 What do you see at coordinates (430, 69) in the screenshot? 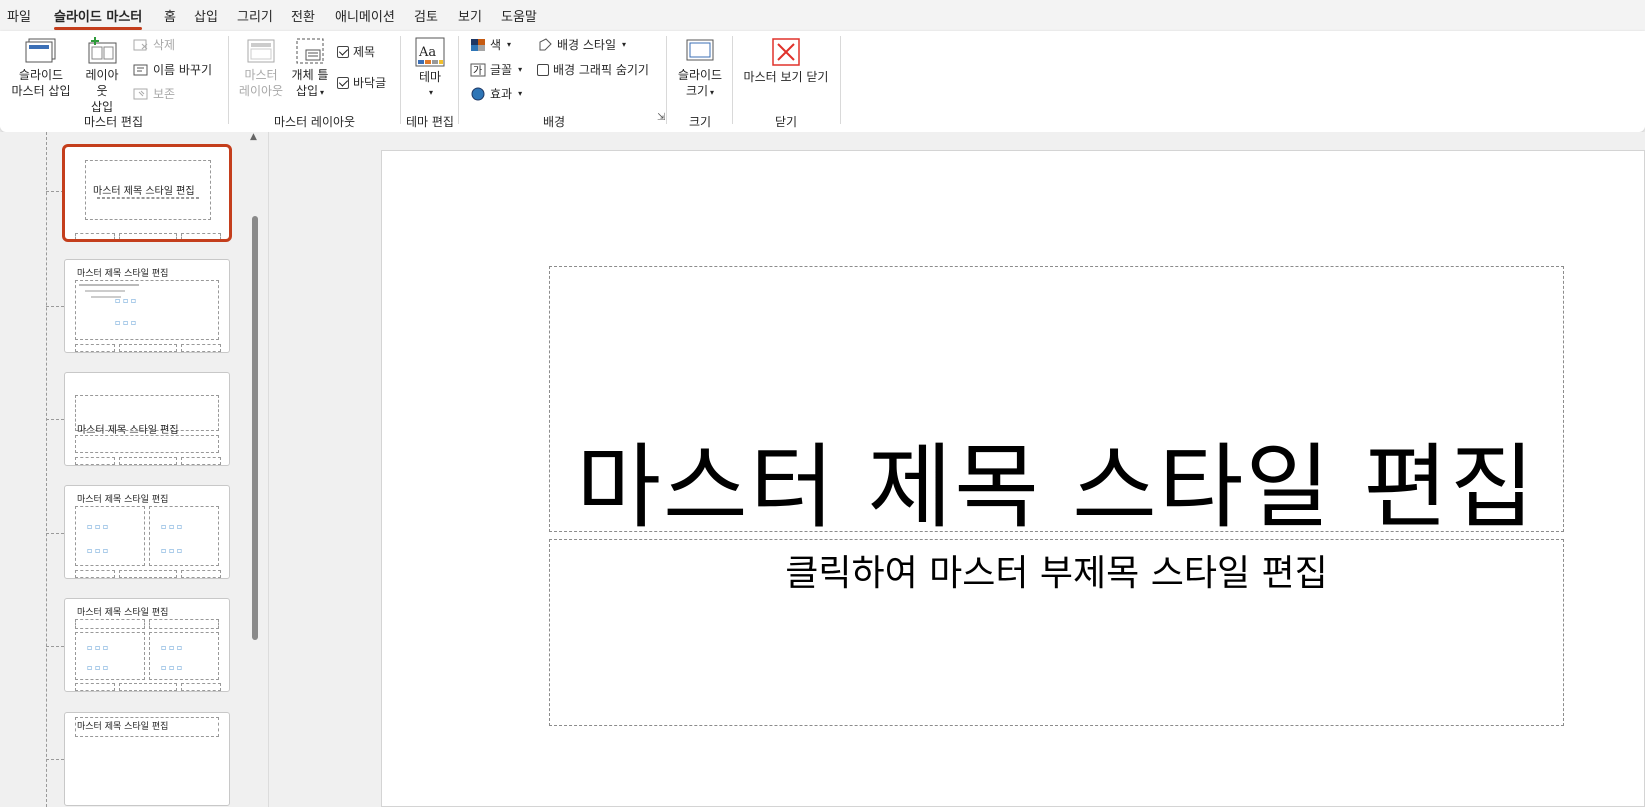
I see `themes-button: Aa 테마 ▾` at bounding box center [430, 69].